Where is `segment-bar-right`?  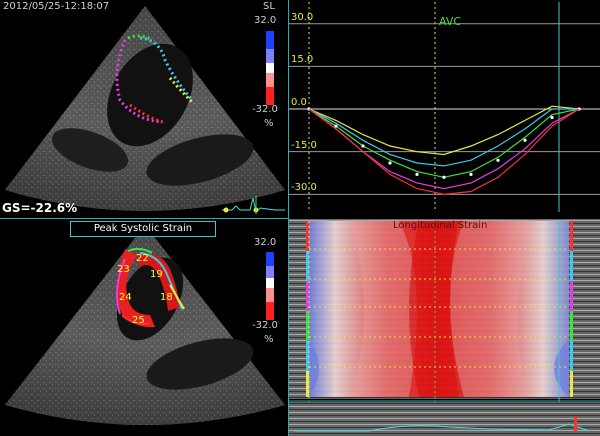
segment-bar-right is located at coordinates (571, 309).